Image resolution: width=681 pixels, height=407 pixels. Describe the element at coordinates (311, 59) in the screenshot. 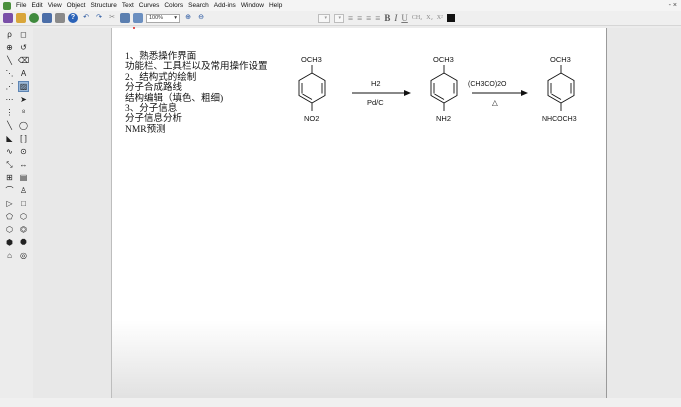

I see `compound1-top-label: OCH3` at that location.